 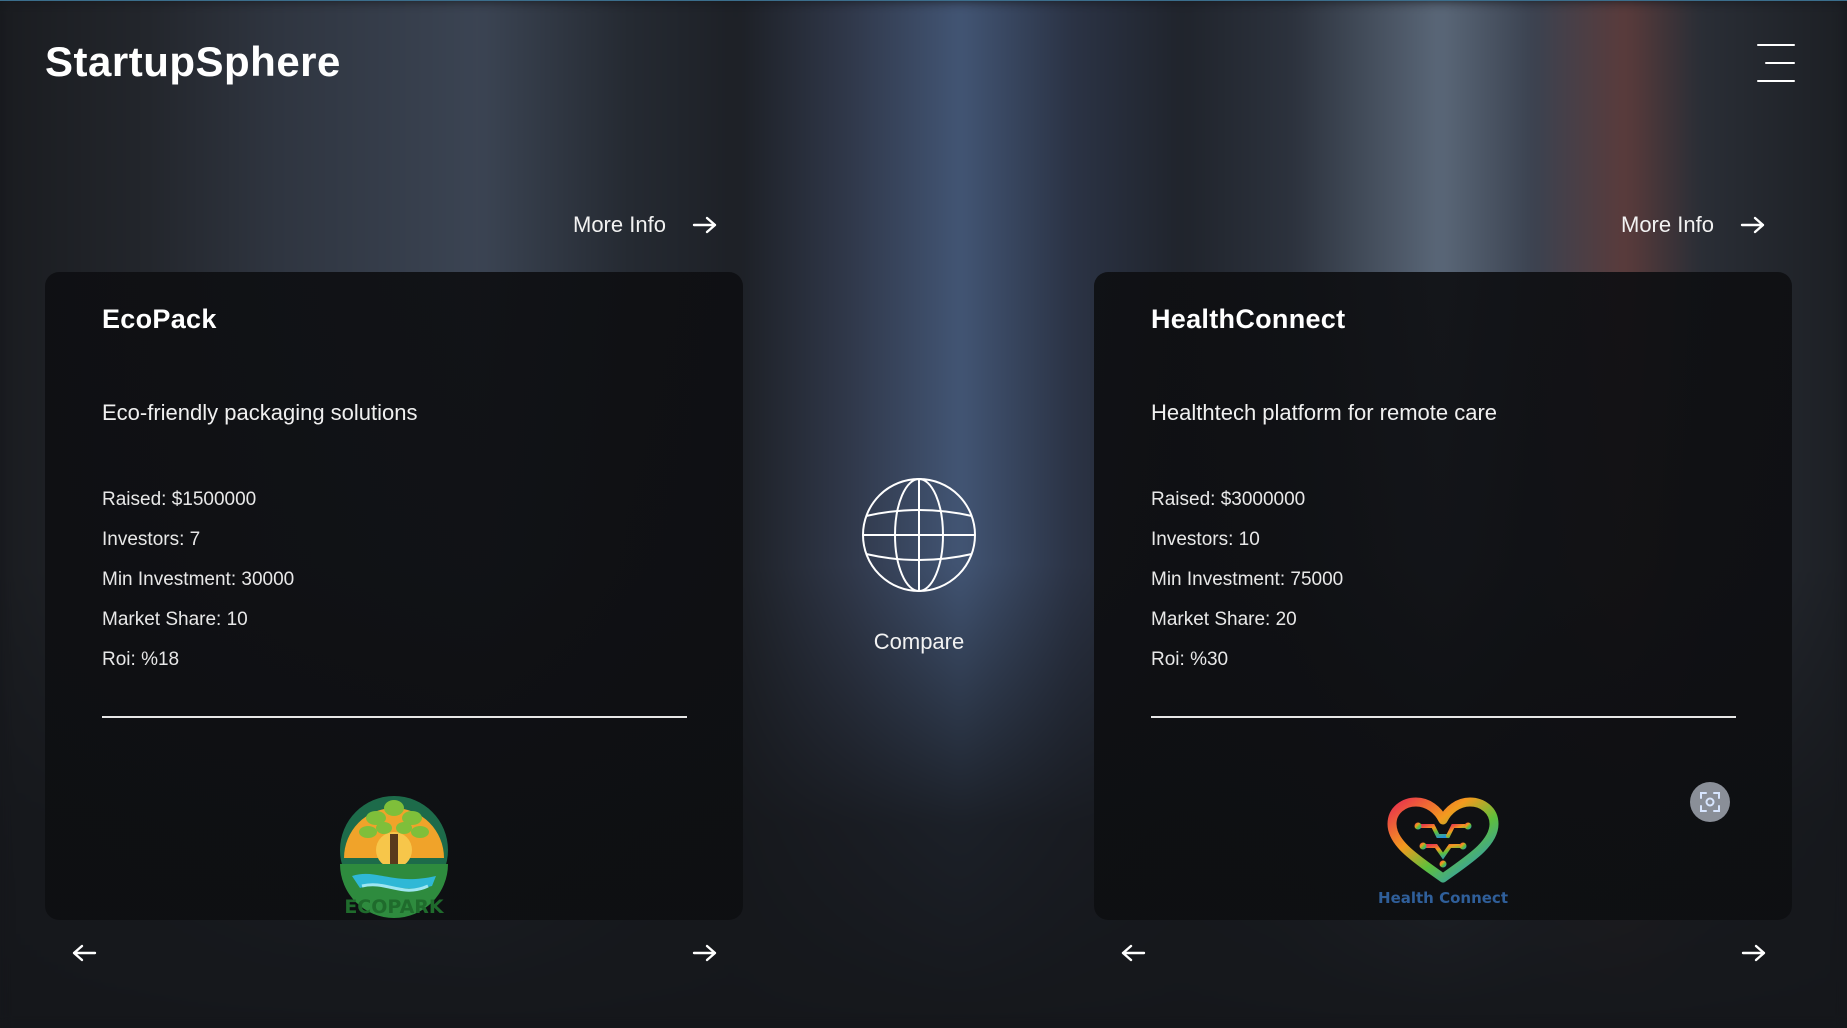 I want to click on startup-name: EcoPack, so click(x=159, y=319).